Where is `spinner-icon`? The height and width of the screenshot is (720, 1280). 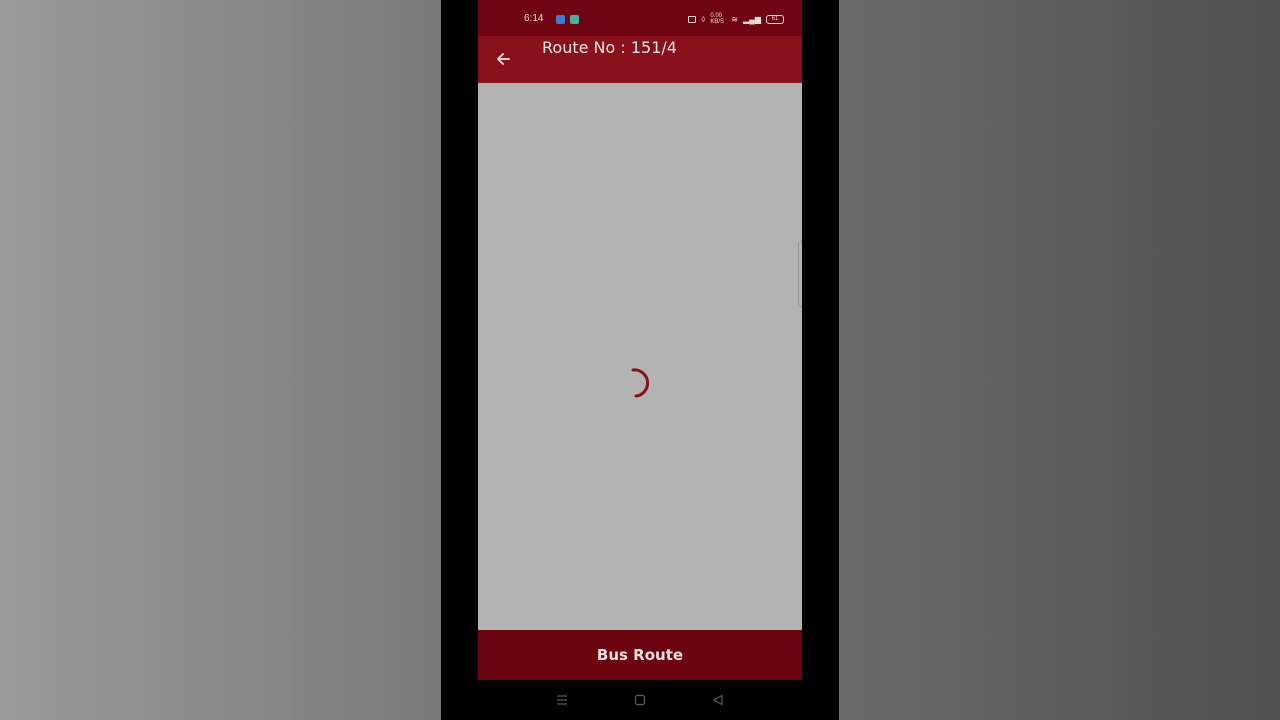
spinner-icon is located at coordinates (640, 383).